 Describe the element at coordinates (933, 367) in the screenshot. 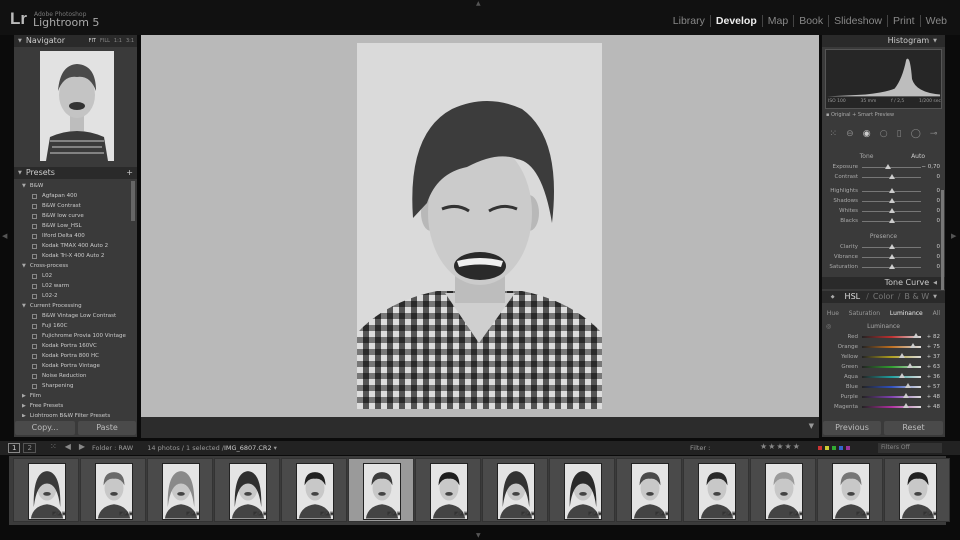

I see `slider-value: + 63` at that location.